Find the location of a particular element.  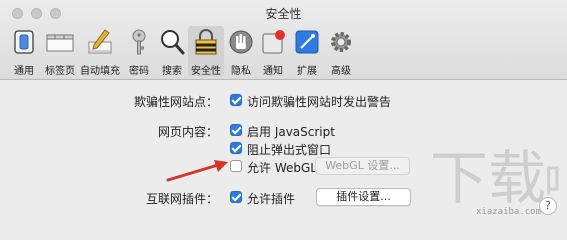

tab-security: 安全性 is located at coordinates (206, 51).